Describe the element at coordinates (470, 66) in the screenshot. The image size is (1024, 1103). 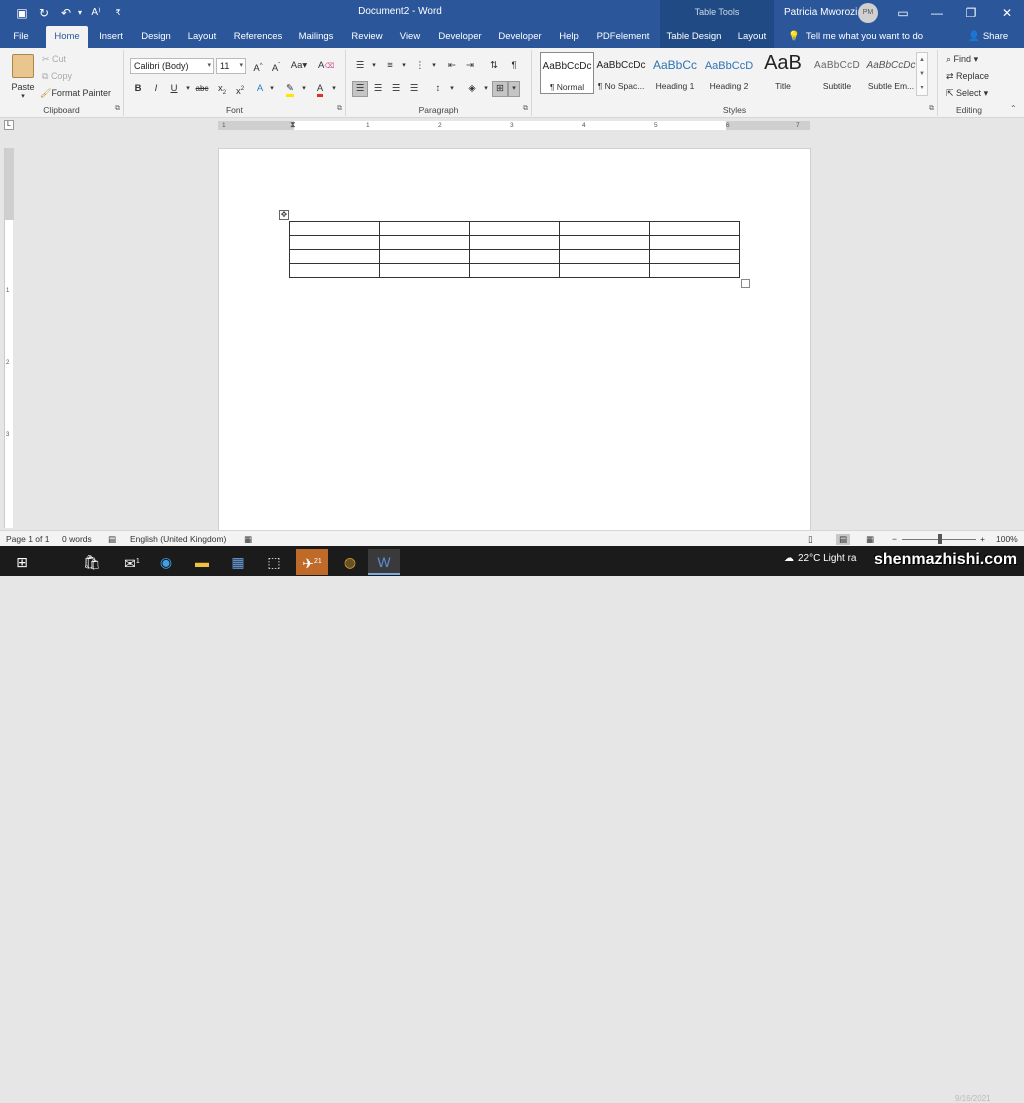
I see `increase-indent-icon: ⇥` at that location.